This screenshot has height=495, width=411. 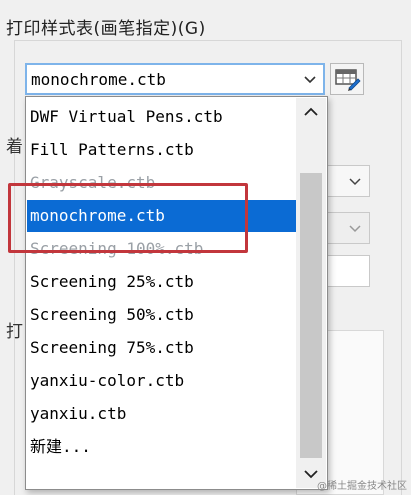 I want to click on combo-selected-value: monochrome.ctb, so click(x=98, y=79).